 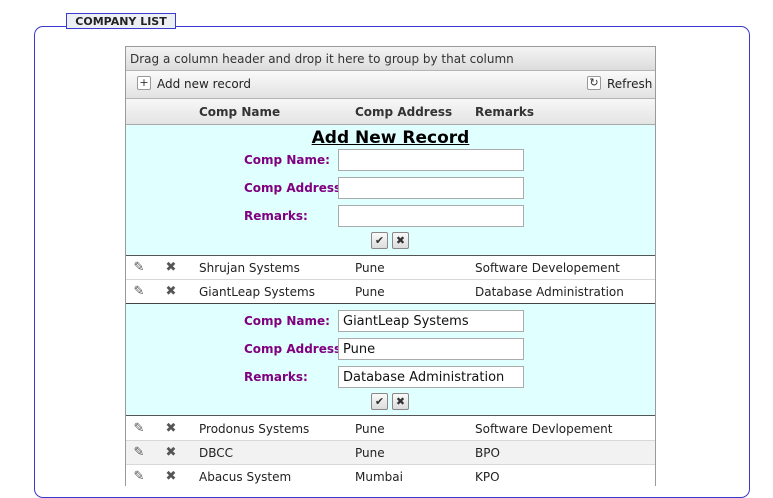 What do you see at coordinates (257, 292) in the screenshot?
I see `cell-comp-name: GiantLeap Systems` at bounding box center [257, 292].